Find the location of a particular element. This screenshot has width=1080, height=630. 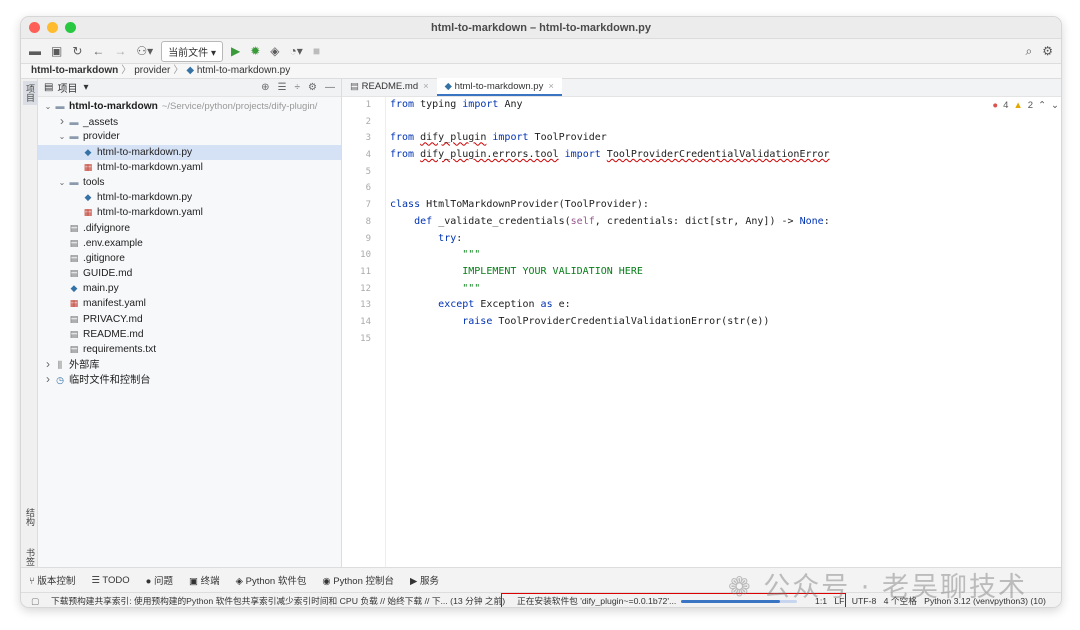

chevron-down-icon: ▾ is located at coordinates (85, 87).